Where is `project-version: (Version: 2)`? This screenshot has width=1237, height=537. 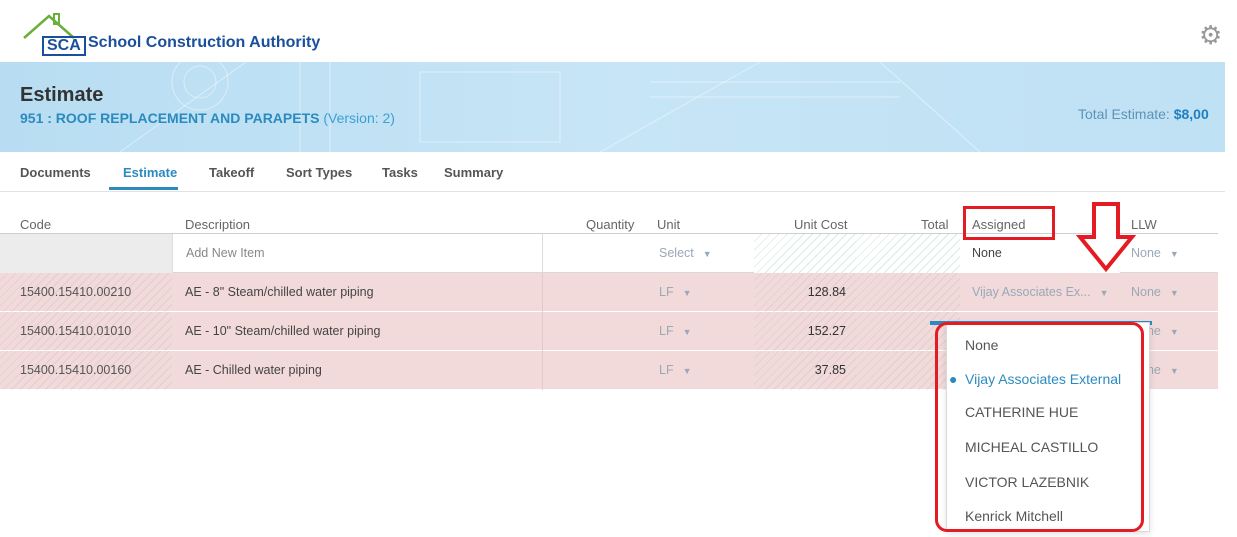 project-version: (Version: 2) is located at coordinates (359, 118).